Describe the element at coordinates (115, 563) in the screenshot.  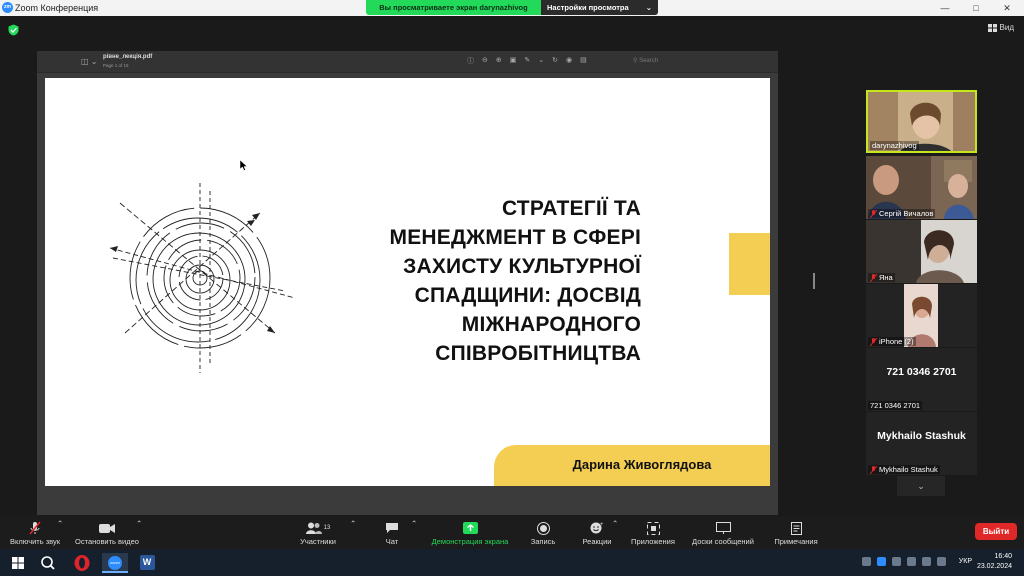
I see `zoom-taskbar-button: zoom` at that location.